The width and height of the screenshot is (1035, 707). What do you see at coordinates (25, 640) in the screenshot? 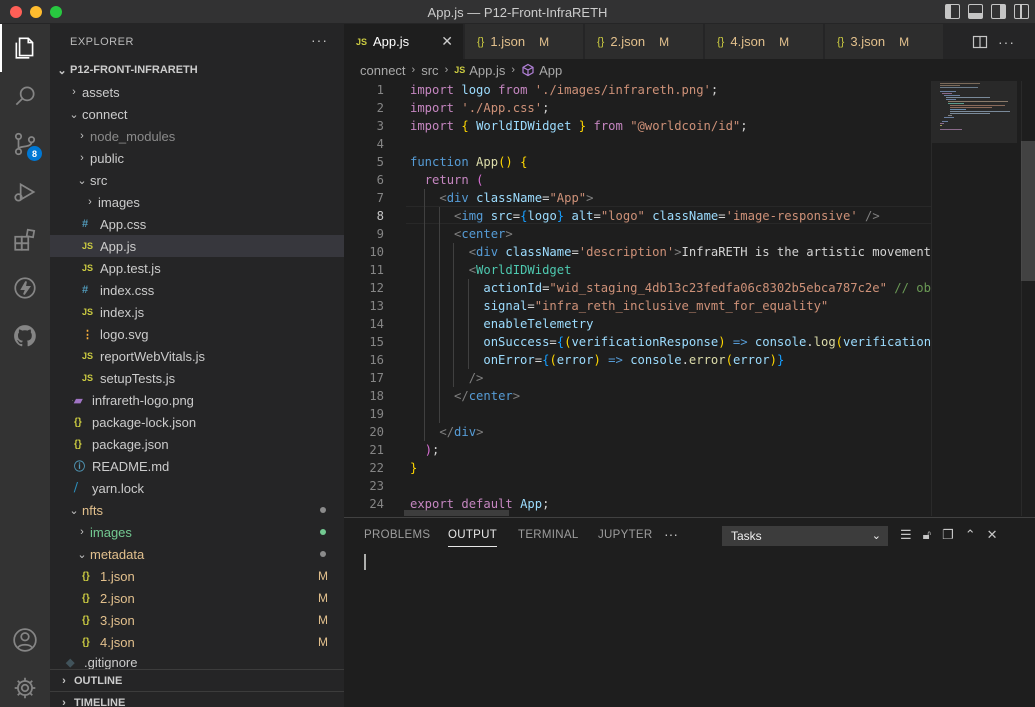
I see `account-icon` at bounding box center [25, 640].